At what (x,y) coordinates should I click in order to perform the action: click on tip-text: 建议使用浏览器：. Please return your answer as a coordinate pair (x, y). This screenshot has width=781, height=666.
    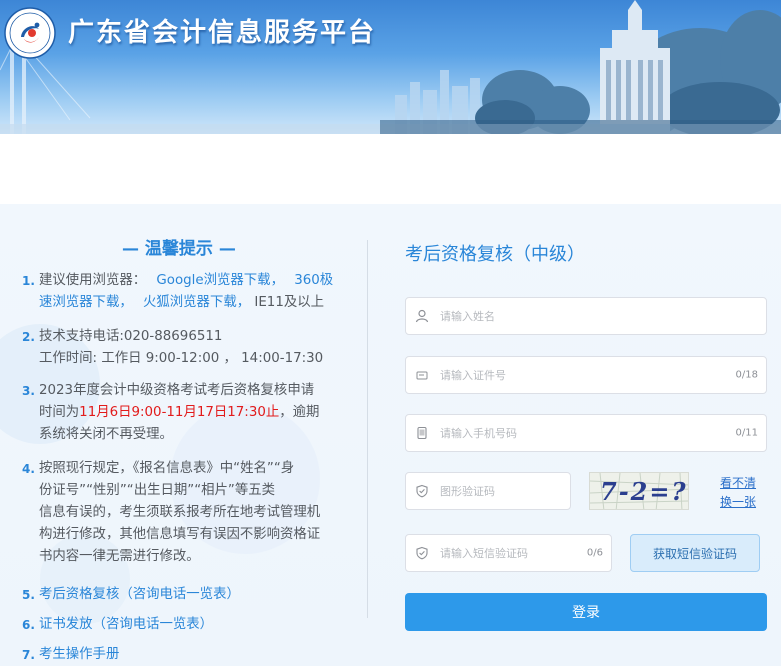
    Looking at the image, I should click on (93, 280).